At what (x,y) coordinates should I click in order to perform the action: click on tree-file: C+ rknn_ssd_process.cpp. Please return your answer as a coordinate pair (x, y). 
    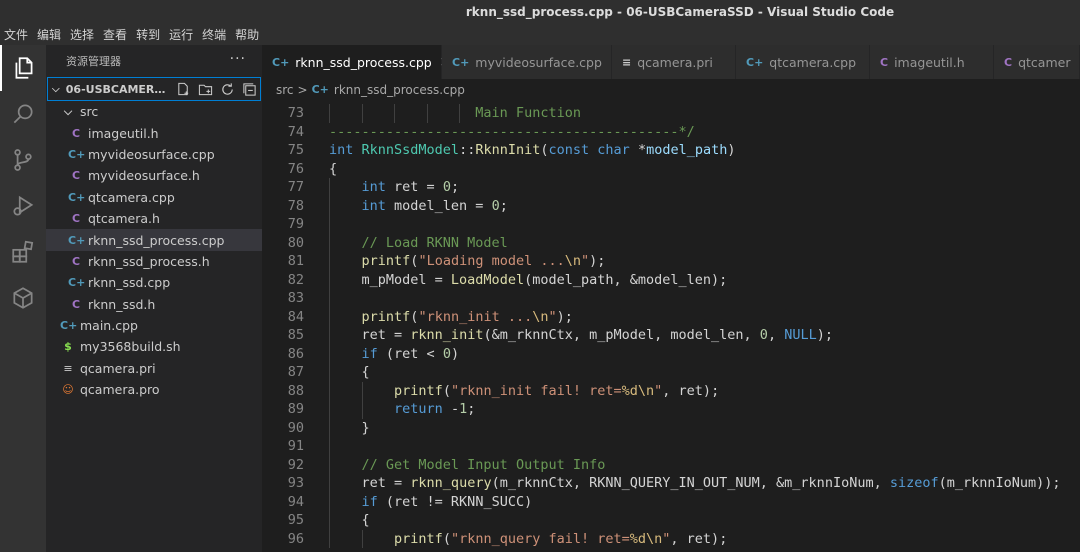
    Looking at the image, I should click on (154, 240).